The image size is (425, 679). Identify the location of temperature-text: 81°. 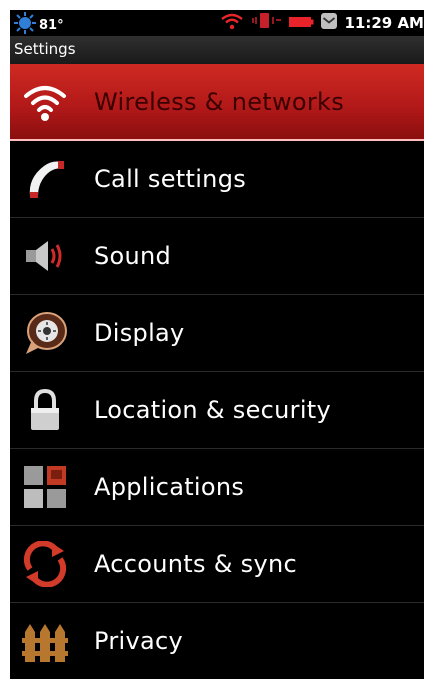
(51, 25).